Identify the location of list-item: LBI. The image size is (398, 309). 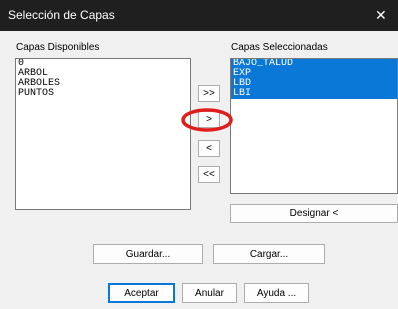
(314, 94).